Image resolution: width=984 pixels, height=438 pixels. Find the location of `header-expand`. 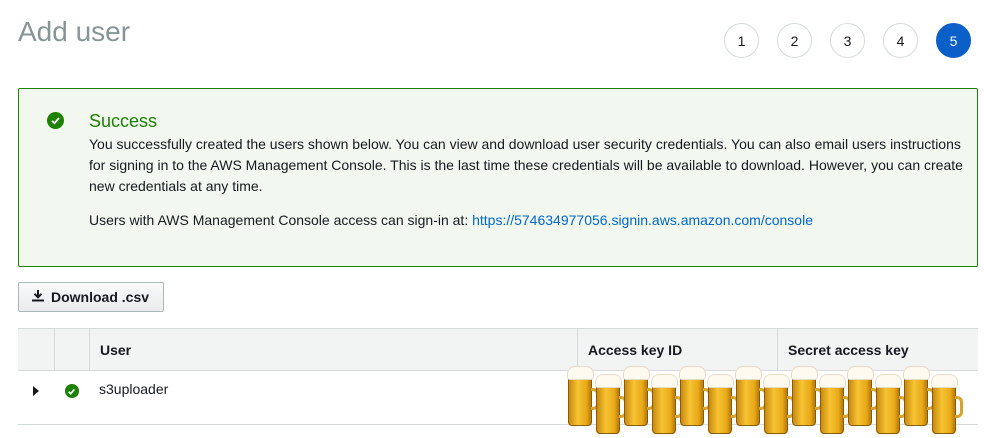

header-expand is located at coordinates (36, 349).